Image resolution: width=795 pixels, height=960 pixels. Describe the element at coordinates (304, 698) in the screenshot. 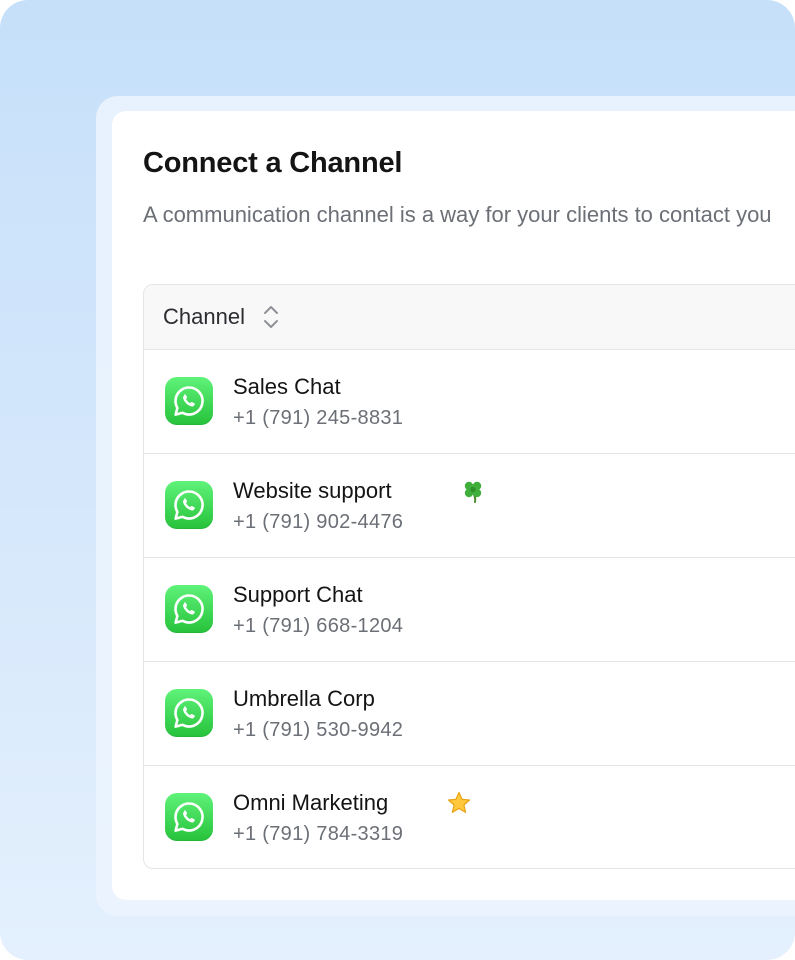

I see `channel-name: Umbrella Corp` at that location.